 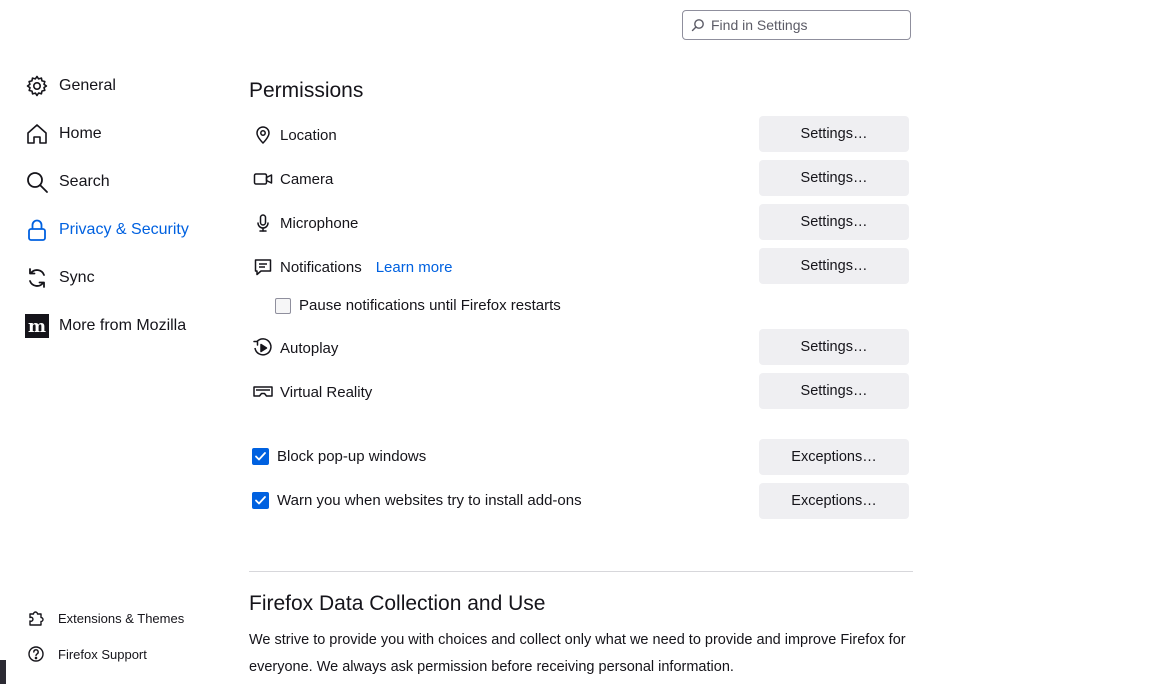 What do you see at coordinates (307, 179) in the screenshot?
I see `permission-label: Camera` at bounding box center [307, 179].